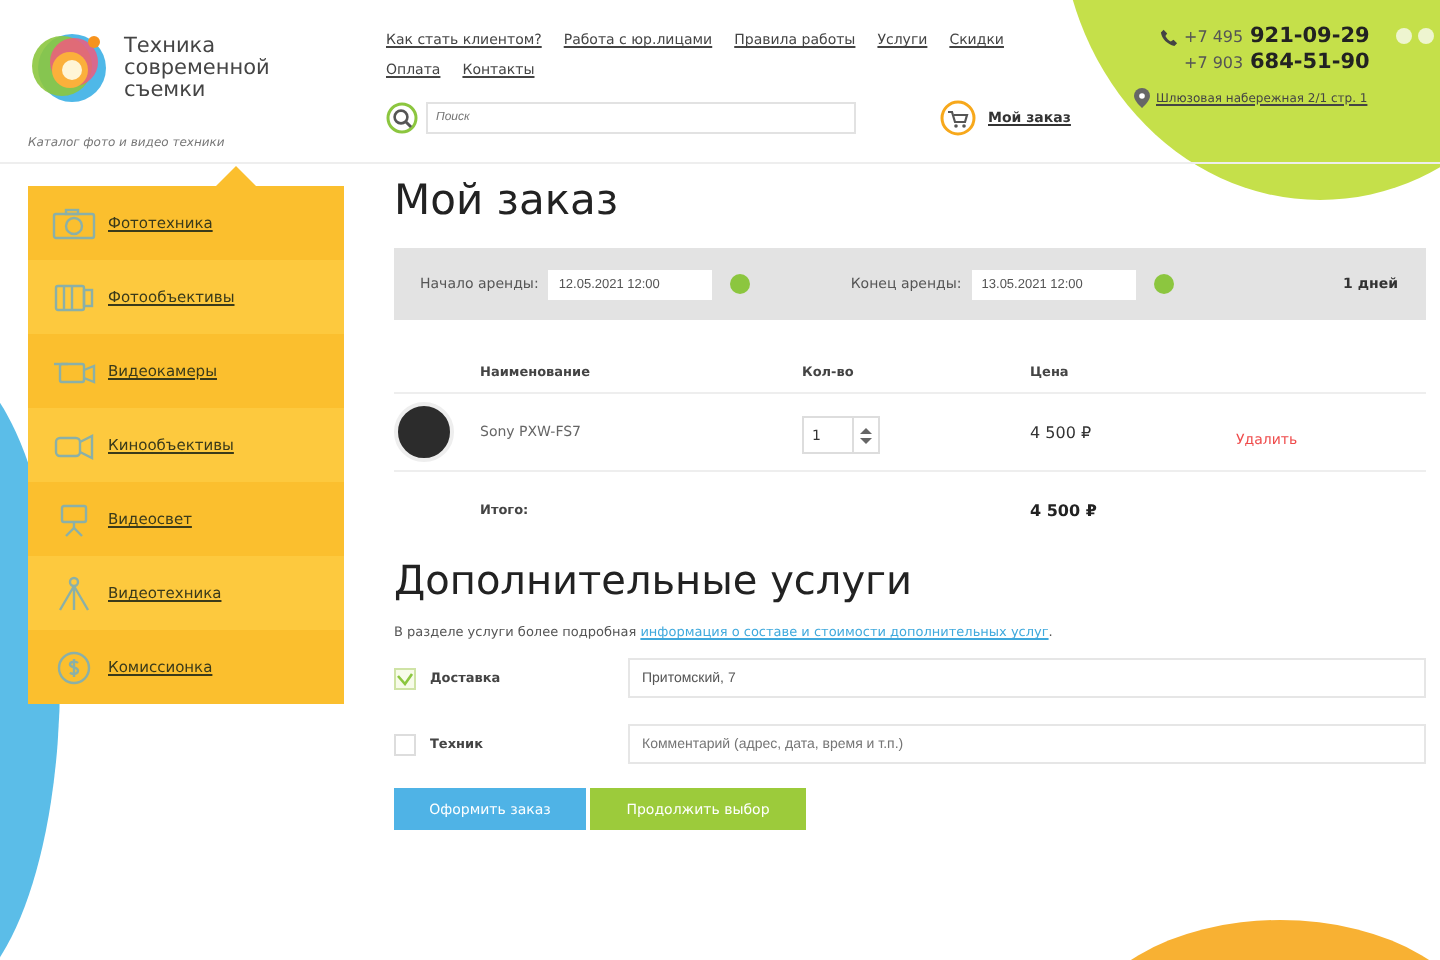 Image resolution: width=1440 pixels, height=960 pixels. I want to click on section-title: Дополнительные услуги, so click(654, 580).